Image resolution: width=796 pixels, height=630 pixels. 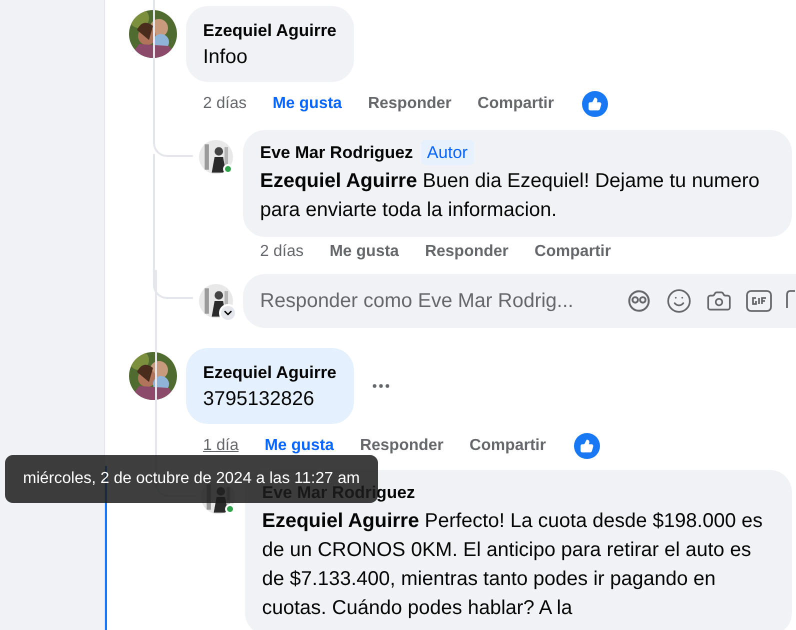 What do you see at coordinates (337, 152) in the screenshot?
I see `author-name: Eve Mar Rodriguez` at bounding box center [337, 152].